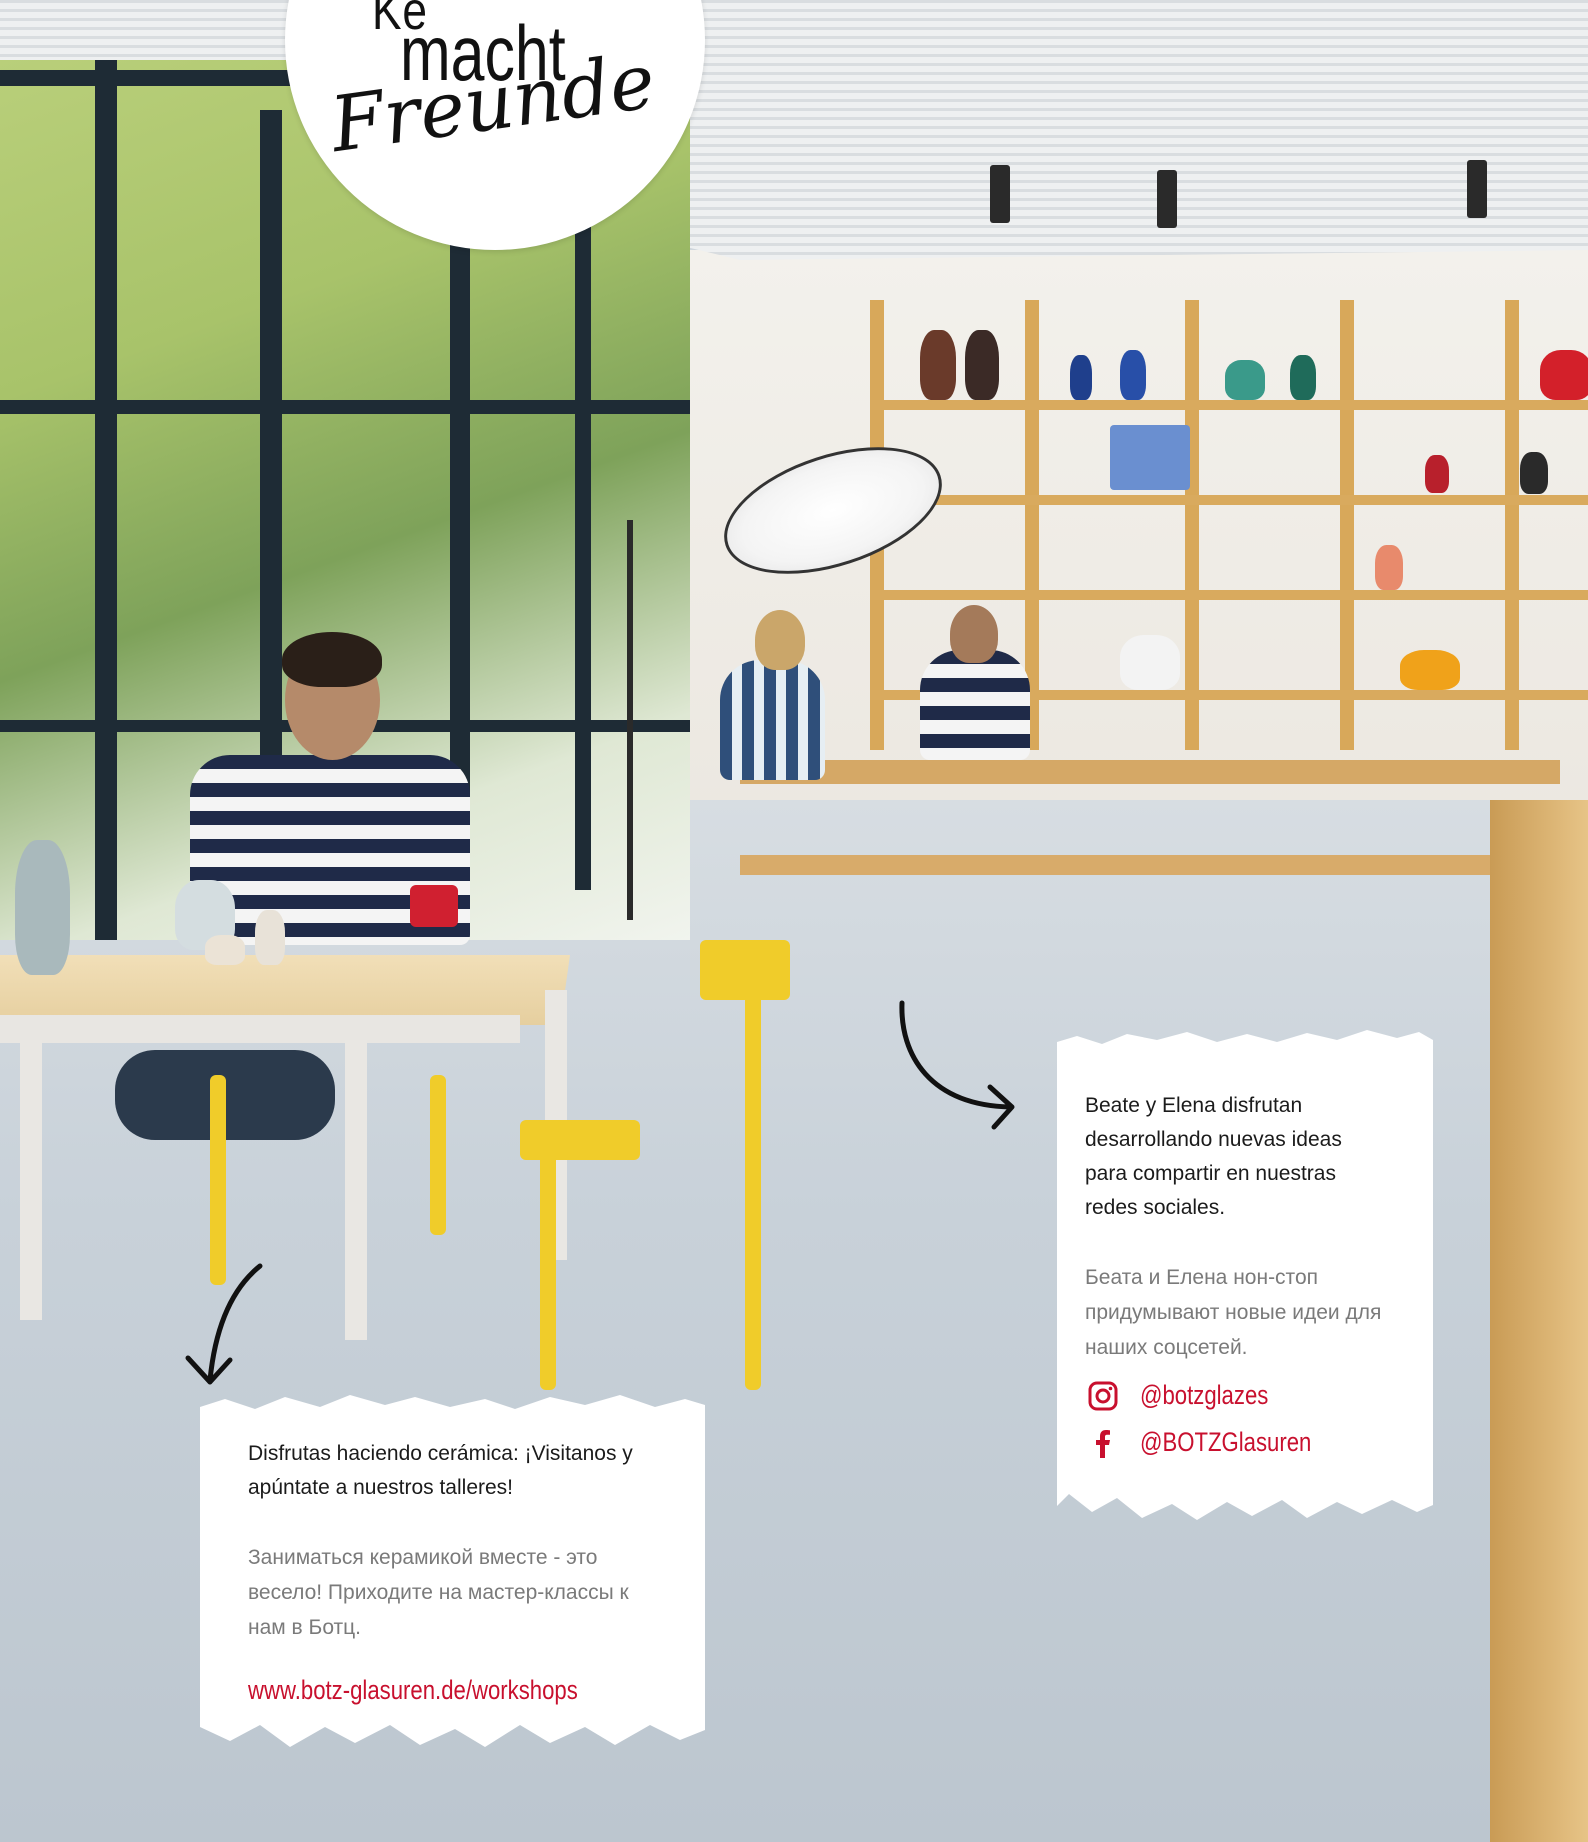 The image size is (1588, 1842). What do you see at coordinates (1225, 1442) in the screenshot?
I see `facebook-handle: @BOTZGlasuren` at bounding box center [1225, 1442].